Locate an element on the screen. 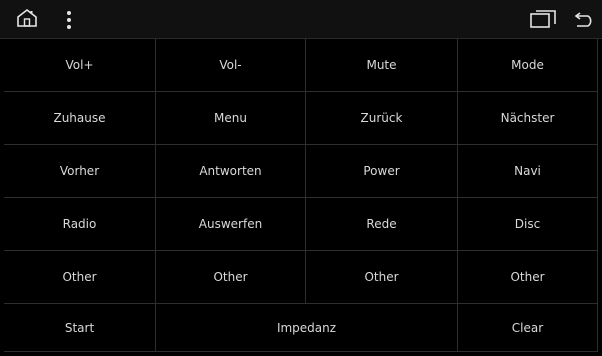 This screenshot has width=602, height=356. vol-up-button: Vol+ is located at coordinates (80, 65).